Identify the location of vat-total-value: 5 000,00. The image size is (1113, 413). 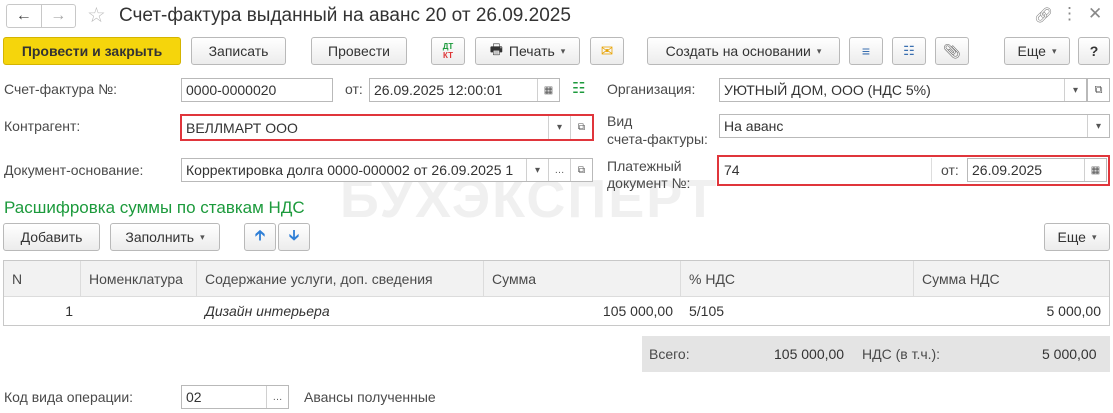
(1069, 354).